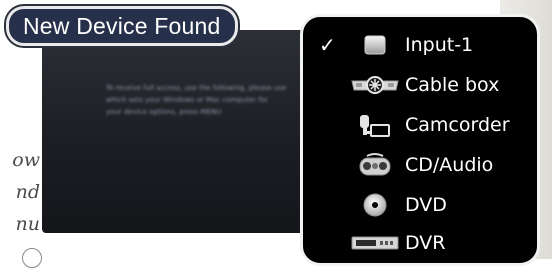 This screenshot has height=268, width=552. Describe the element at coordinates (164, 112) in the screenshot. I see `screen-text-line: your device options, press MENU` at that location.